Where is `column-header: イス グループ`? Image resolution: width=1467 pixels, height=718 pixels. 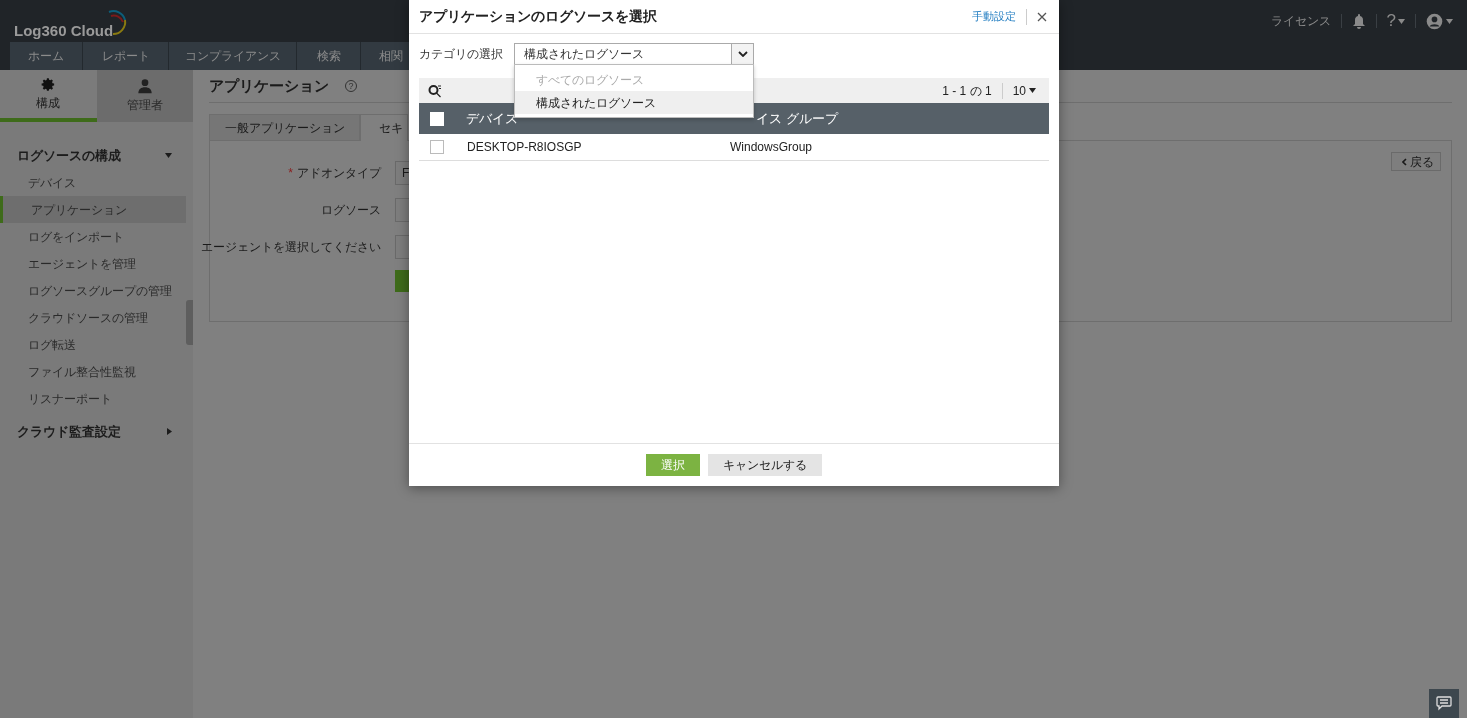 column-header: イス グループ is located at coordinates (797, 118).